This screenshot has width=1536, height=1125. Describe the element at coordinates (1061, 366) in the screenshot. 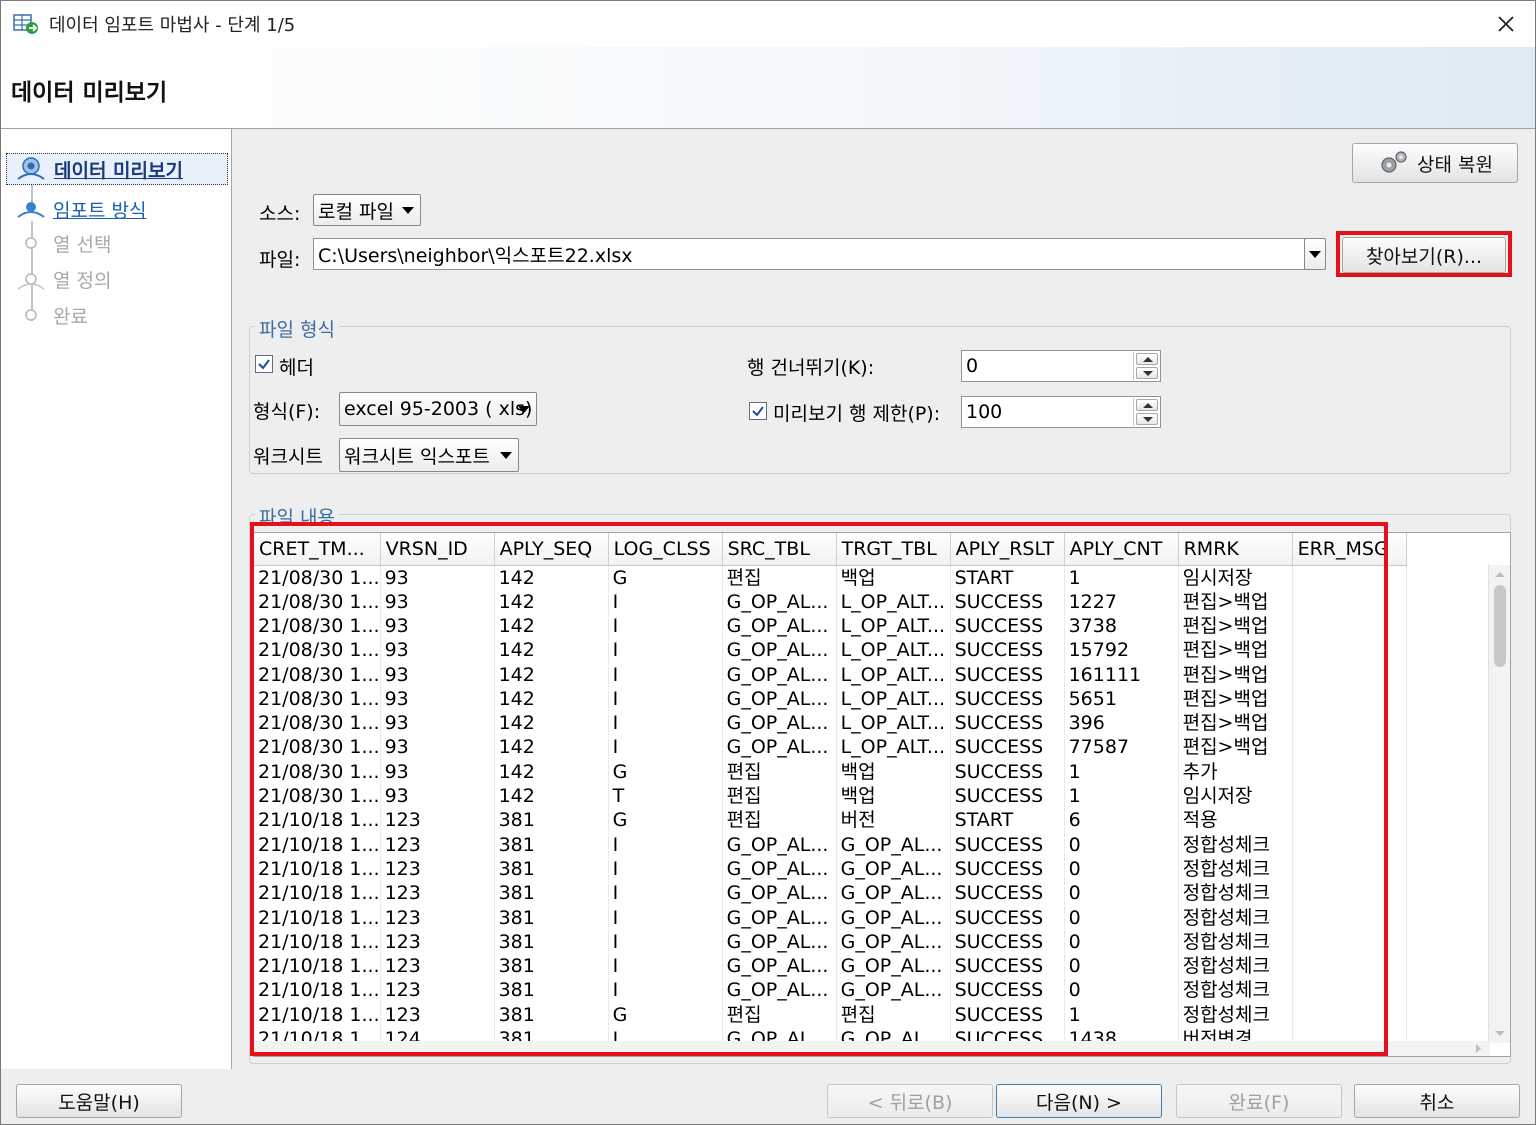

I see `skip-rows-input: 0` at that location.